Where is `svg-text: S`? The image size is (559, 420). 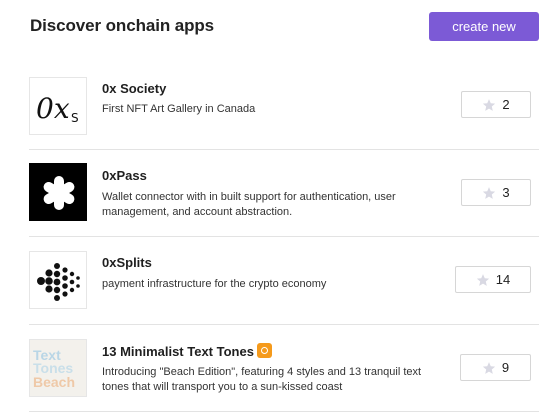 svg-text: S is located at coordinates (75, 118).